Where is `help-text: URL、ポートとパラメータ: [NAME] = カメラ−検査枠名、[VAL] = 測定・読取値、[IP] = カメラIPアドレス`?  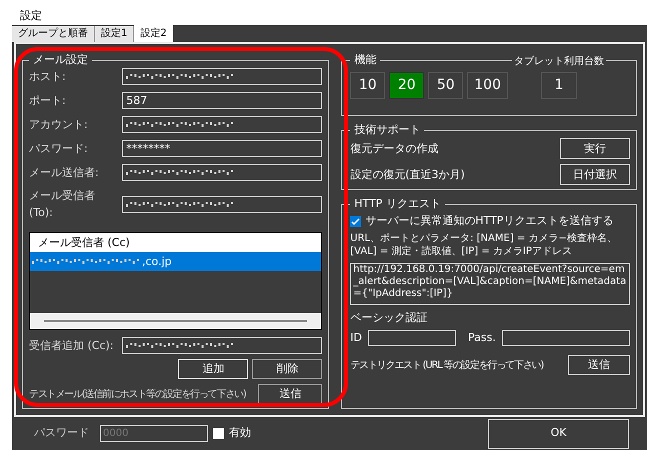 help-text: URL、ポートとパラメータ: [NAME] = カメラ−検査枠名、[VAL] = 測定・読取値、[IP] = カメラIPアドレス is located at coordinates (484, 245).